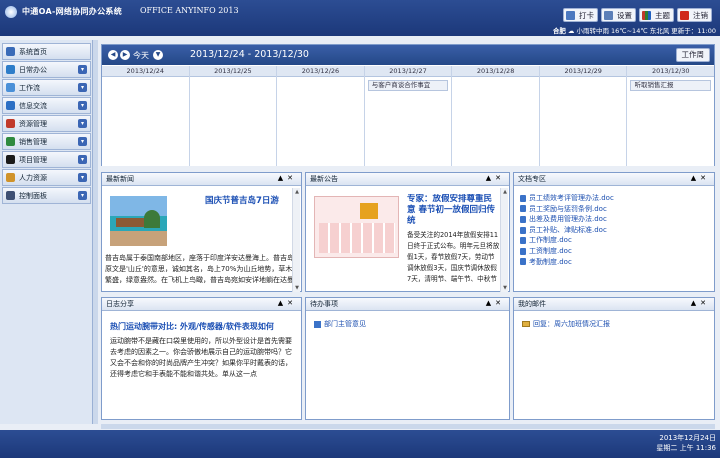 Image resolution: width=720 pixels, height=458 pixels. Describe the element at coordinates (125, 55) in the screenshot. I see `next-week-icon: ▶` at that location.